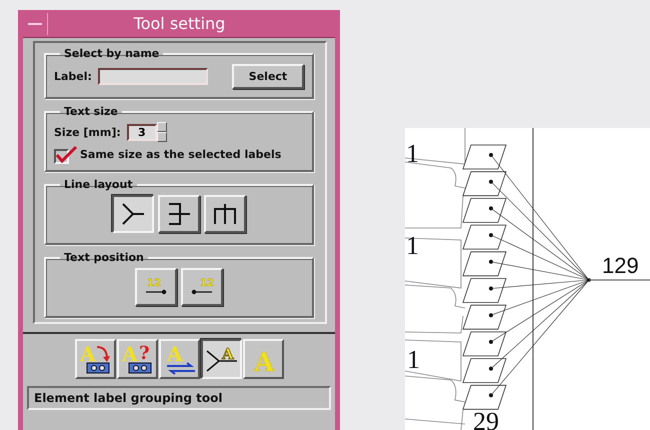 The image size is (650, 430). I want to click on layout-option-button, so click(133, 214).